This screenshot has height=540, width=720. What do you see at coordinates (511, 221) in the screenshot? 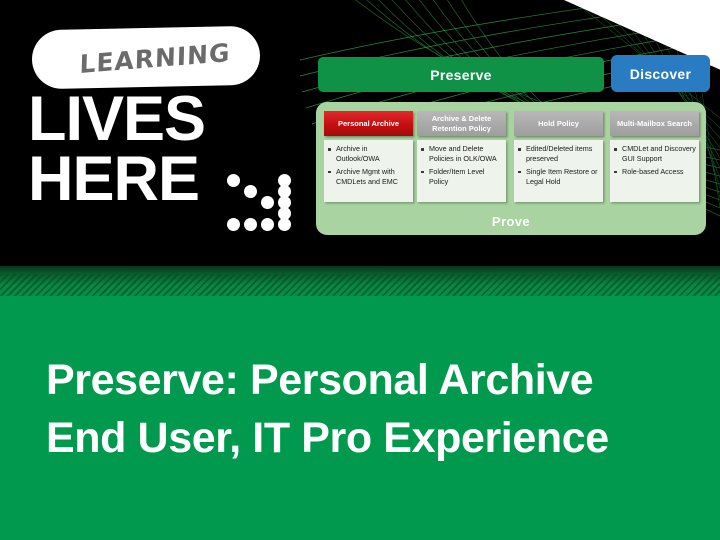
I see `prove-panel-label: Prove` at bounding box center [511, 221].